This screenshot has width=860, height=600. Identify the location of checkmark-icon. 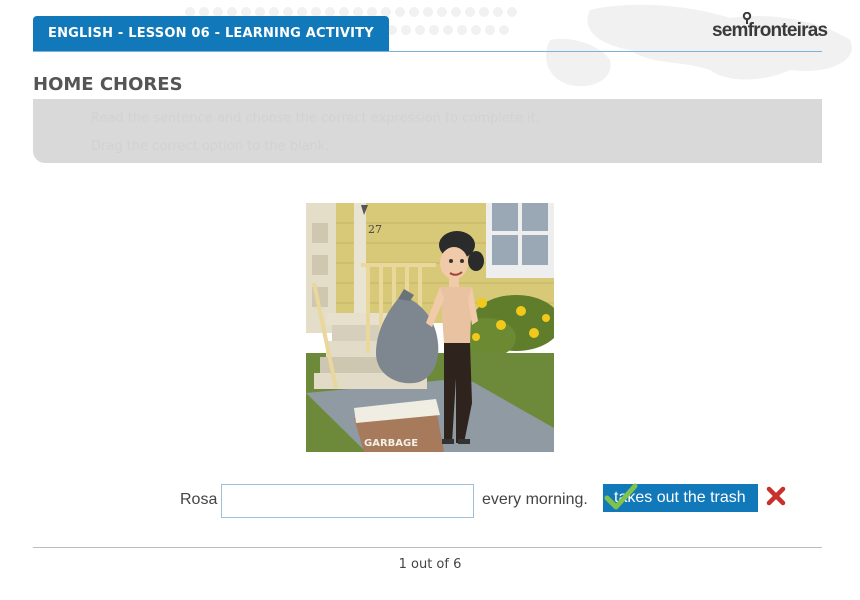
(621, 496).